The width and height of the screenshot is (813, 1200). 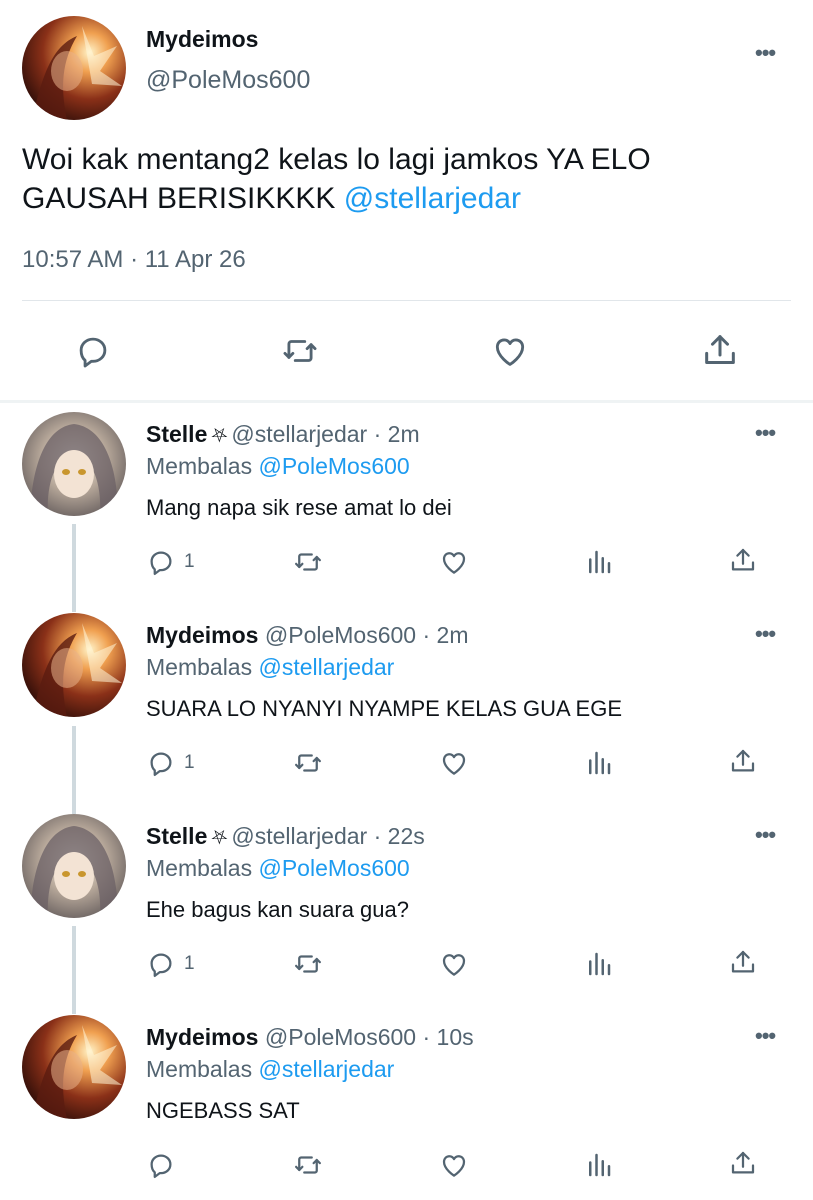 I want to click on reply-header: Stelle ⛧ @stellarjedar · 2m, so click(x=283, y=434).